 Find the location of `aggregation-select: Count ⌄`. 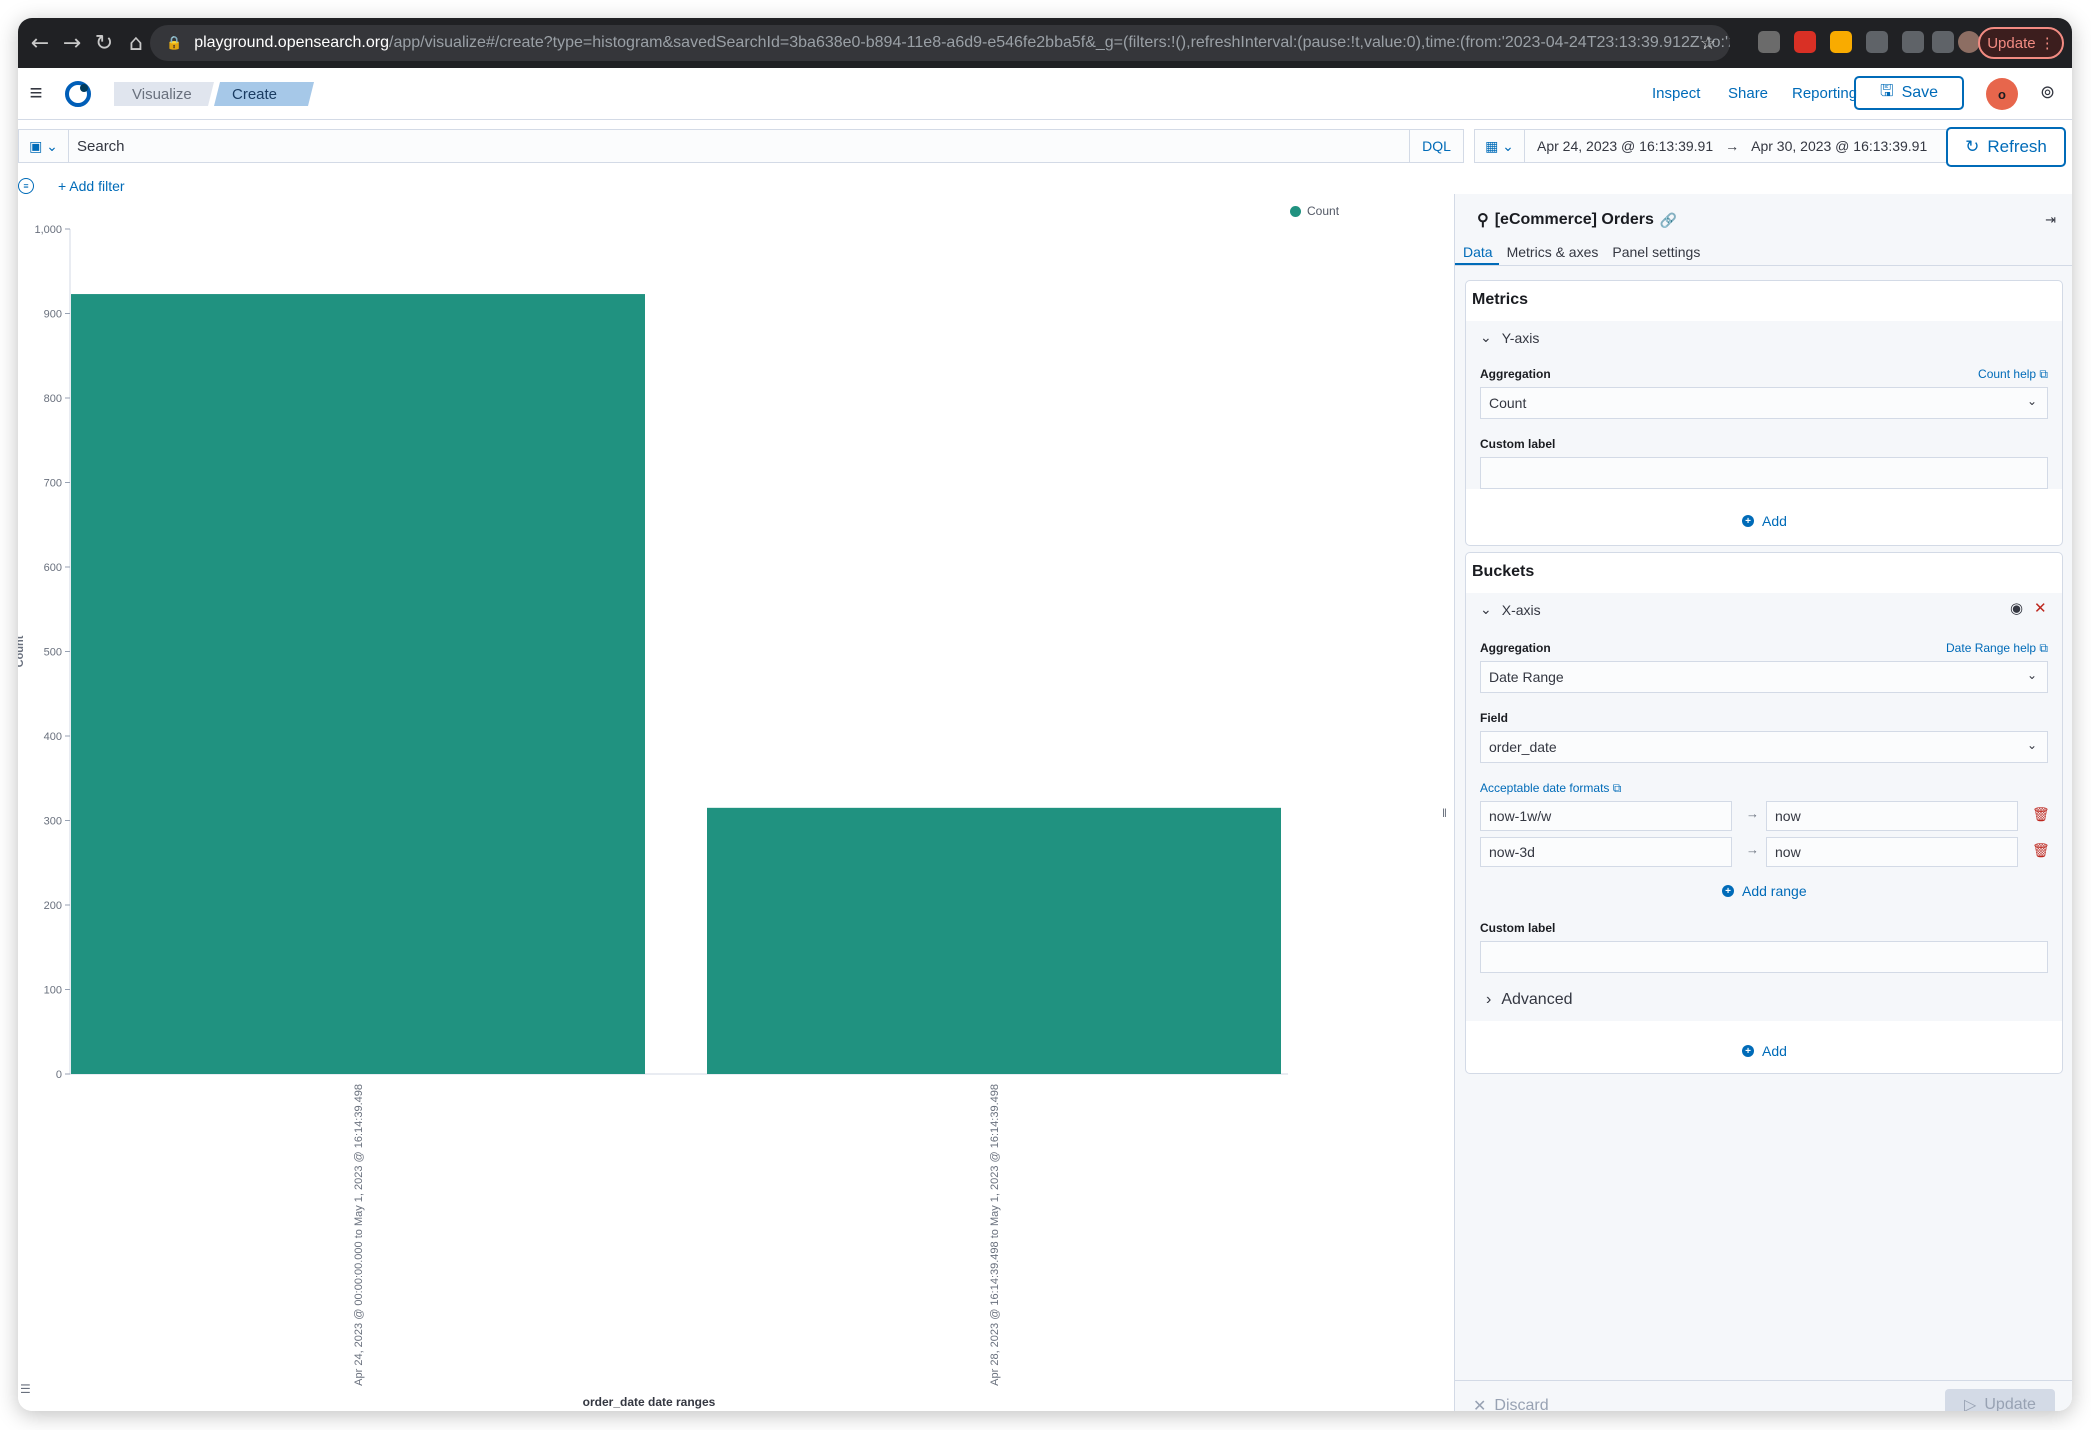

aggregation-select: Count ⌄ is located at coordinates (1764, 403).